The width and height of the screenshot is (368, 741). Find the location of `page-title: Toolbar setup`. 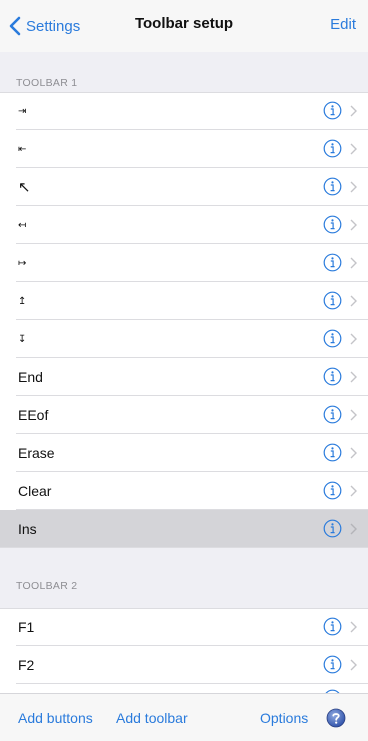

page-title: Toolbar setup is located at coordinates (184, 23).